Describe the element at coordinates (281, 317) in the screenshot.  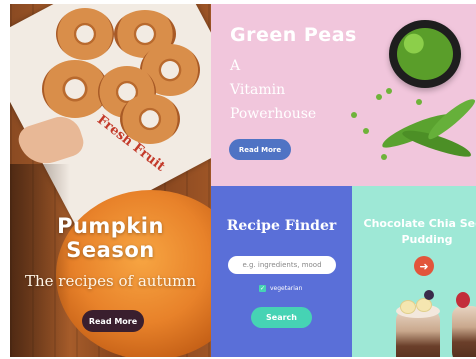
I see `search-button: Search` at that location.